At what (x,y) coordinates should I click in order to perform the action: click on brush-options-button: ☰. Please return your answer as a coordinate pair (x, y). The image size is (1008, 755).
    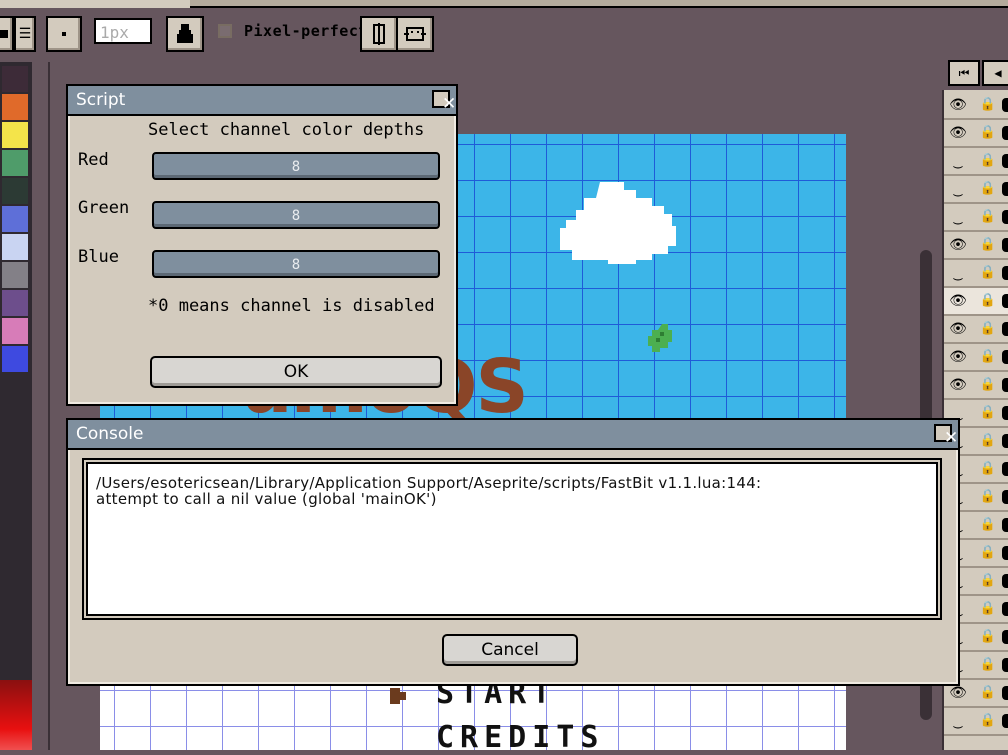
    Looking at the image, I should click on (25, 34).